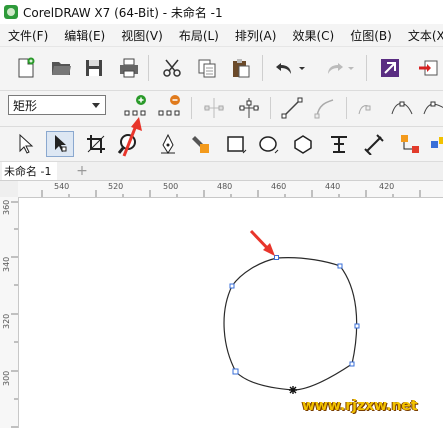 The height and width of the screenshot is (428, 443). Describe the element at coordinates (402, 108) in the screenshot. I see `smooth-node-icon` at that location.